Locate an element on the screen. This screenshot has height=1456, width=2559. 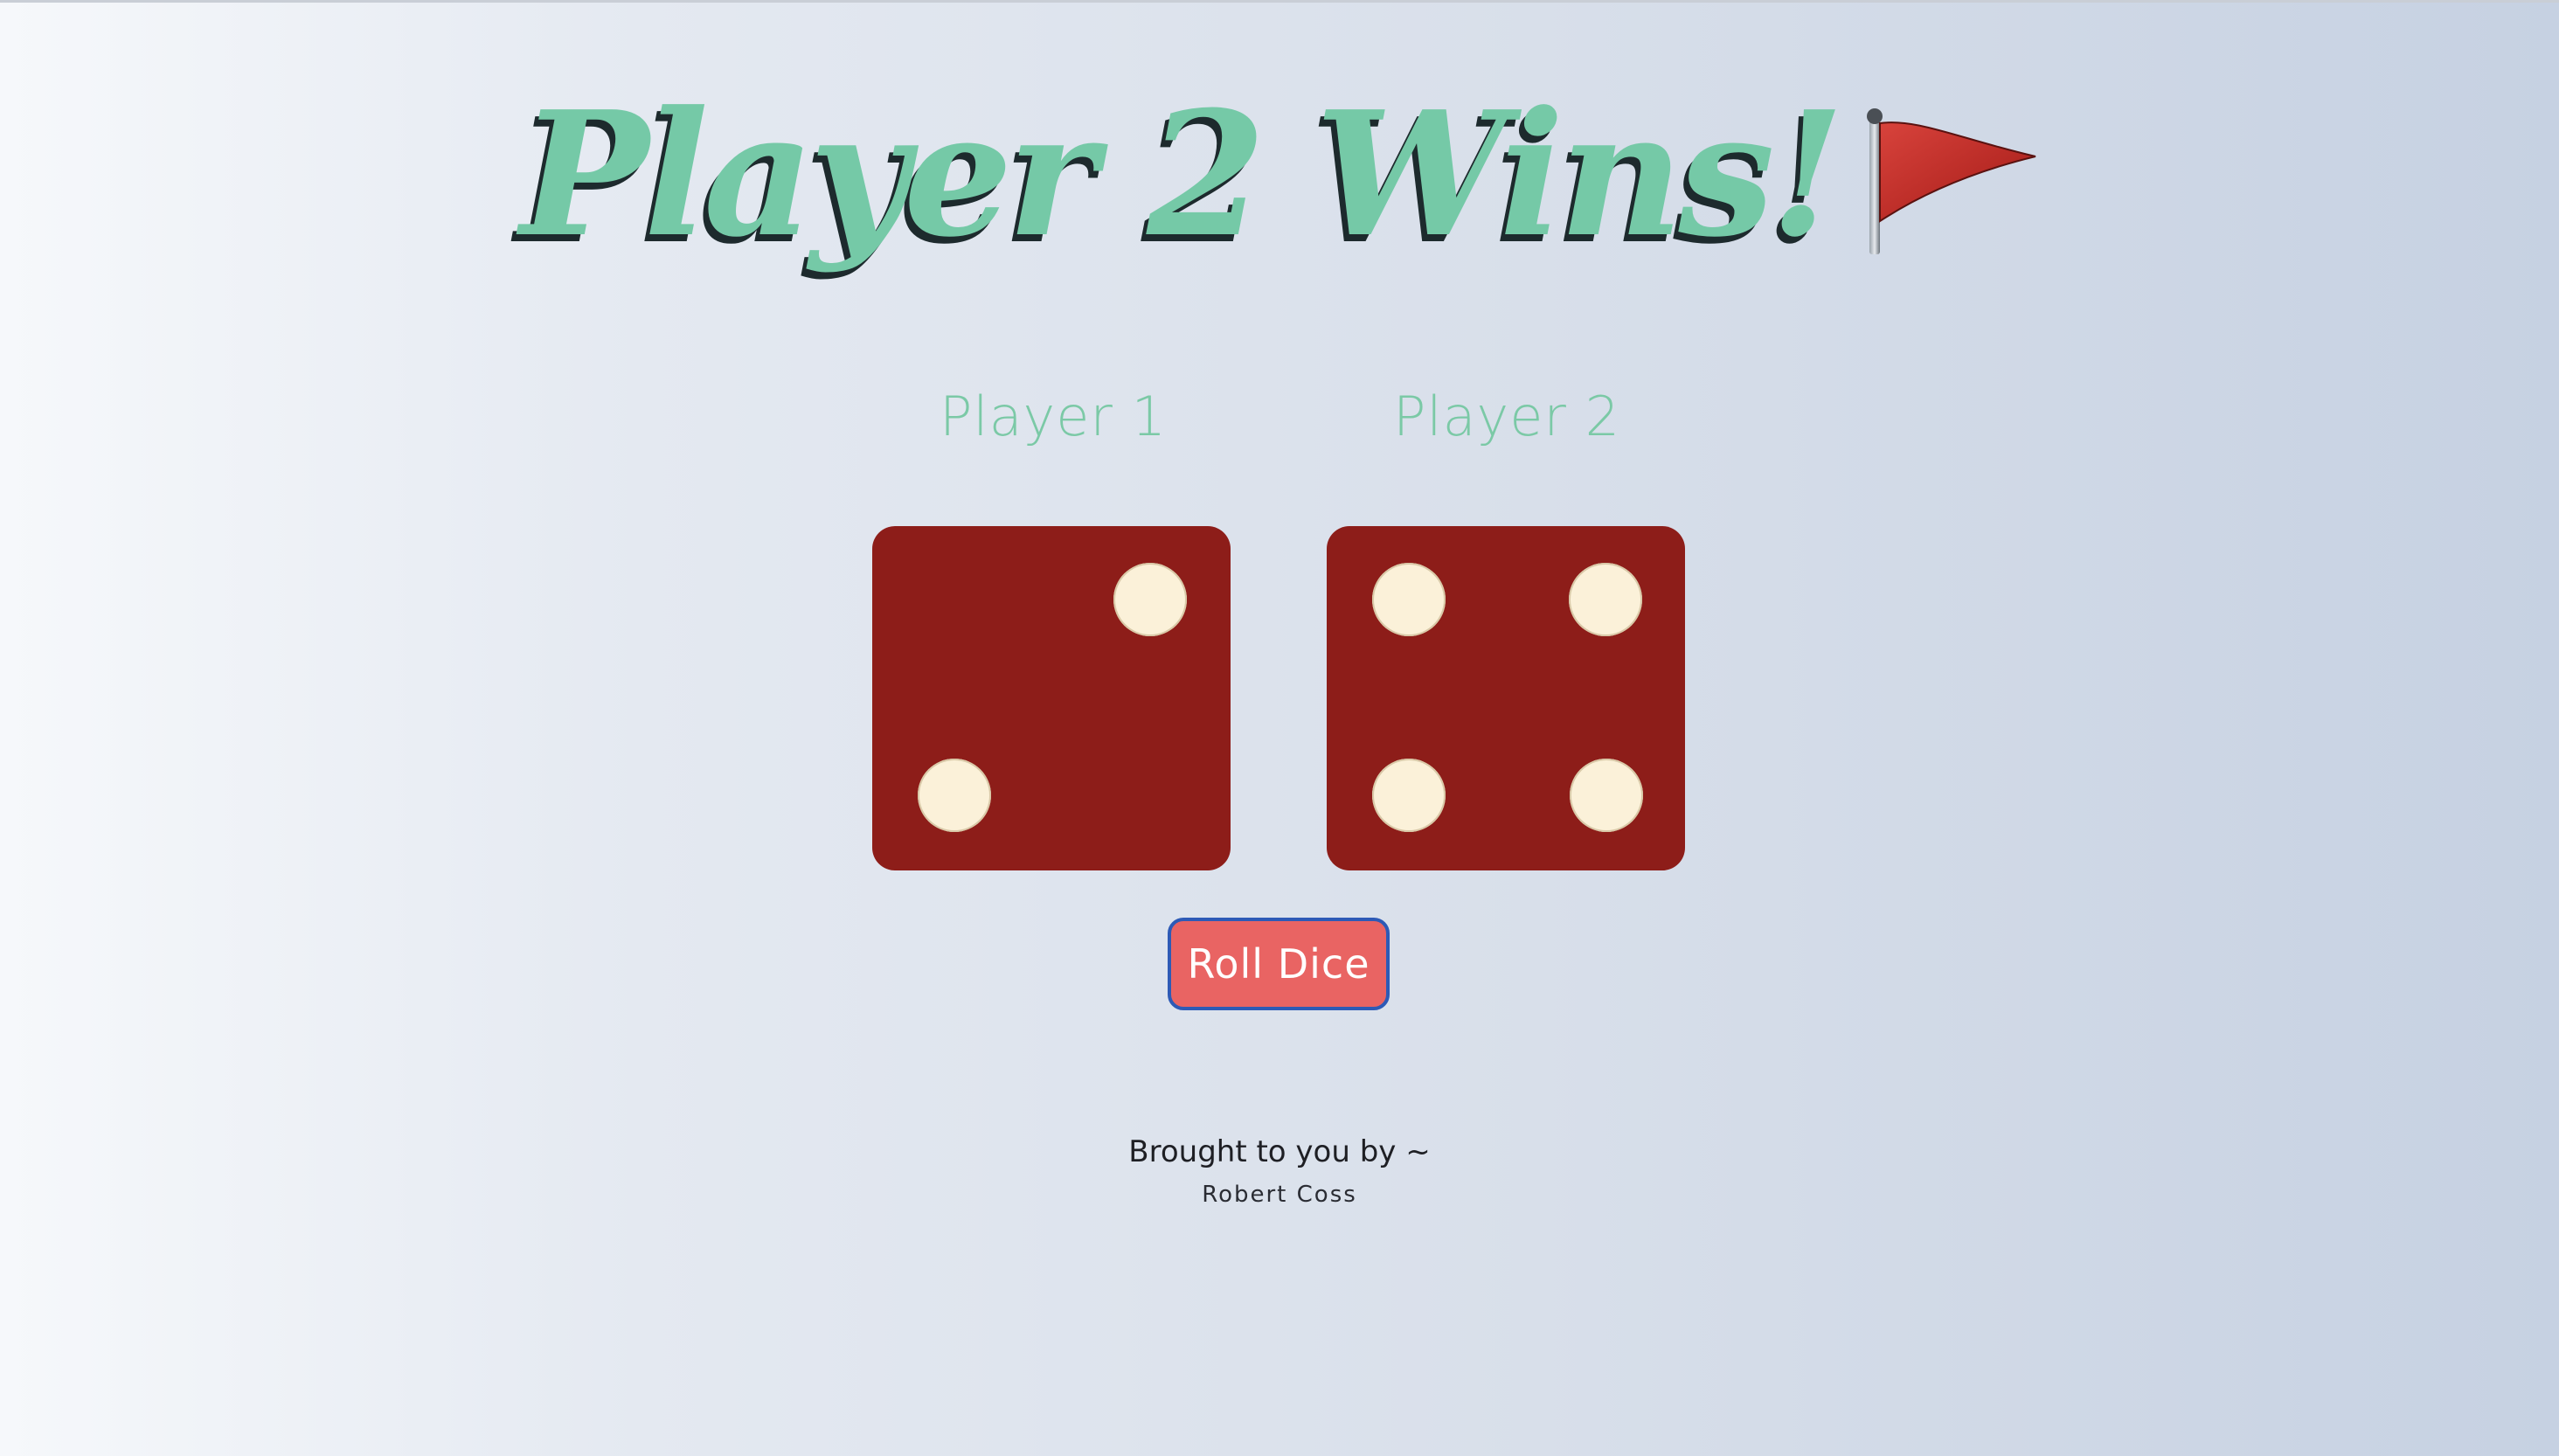
player-1-die is located at coordinates (1051, 698).